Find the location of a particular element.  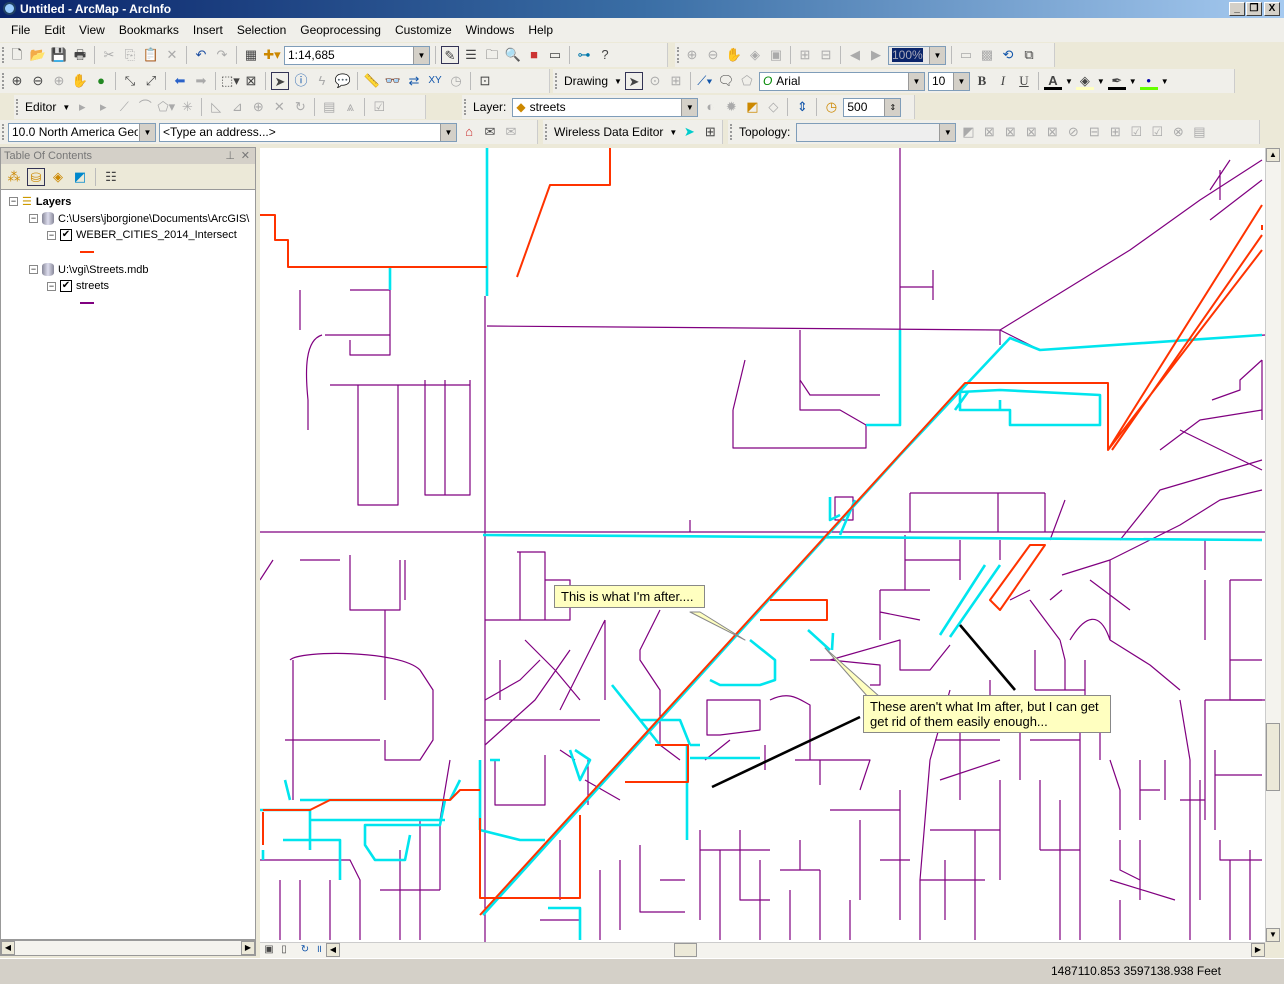

fill-color-button: ◈ is located at coordinates (1084, 81).